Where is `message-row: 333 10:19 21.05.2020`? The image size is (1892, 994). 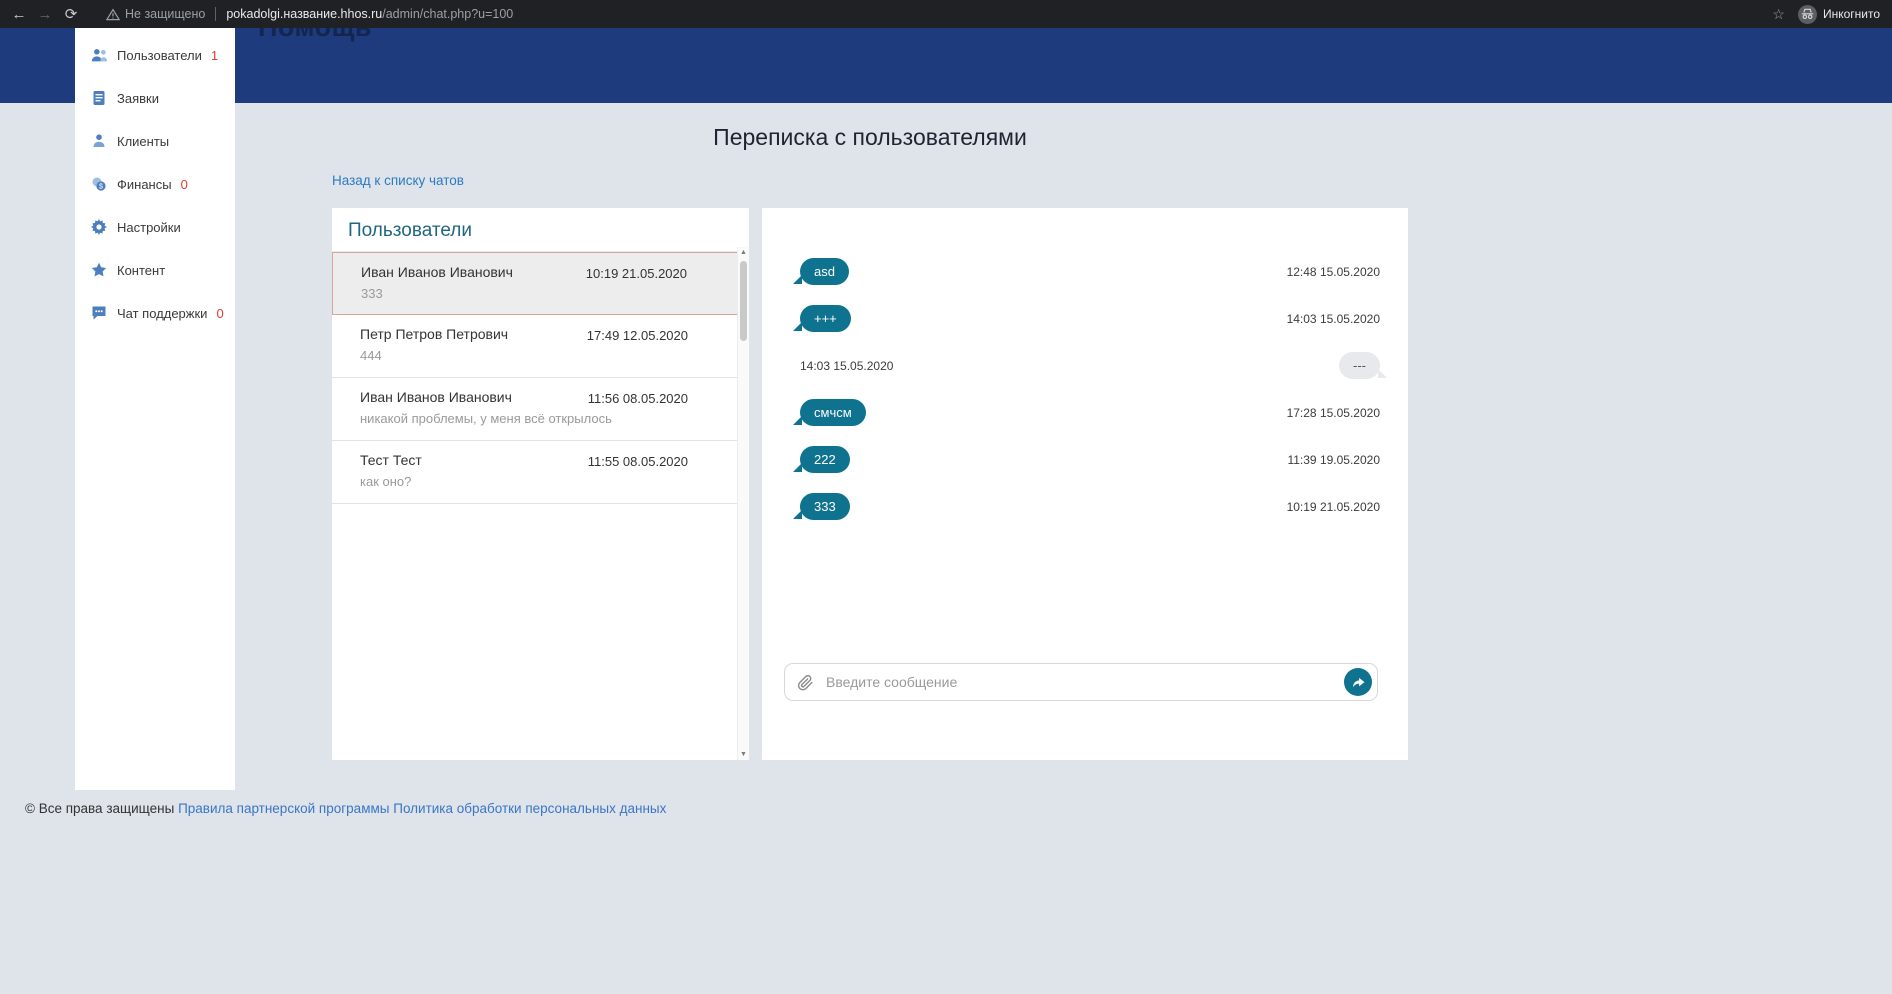
message-row: 333 10:19 21.05.2020 is located at coordinates (1086, 506).